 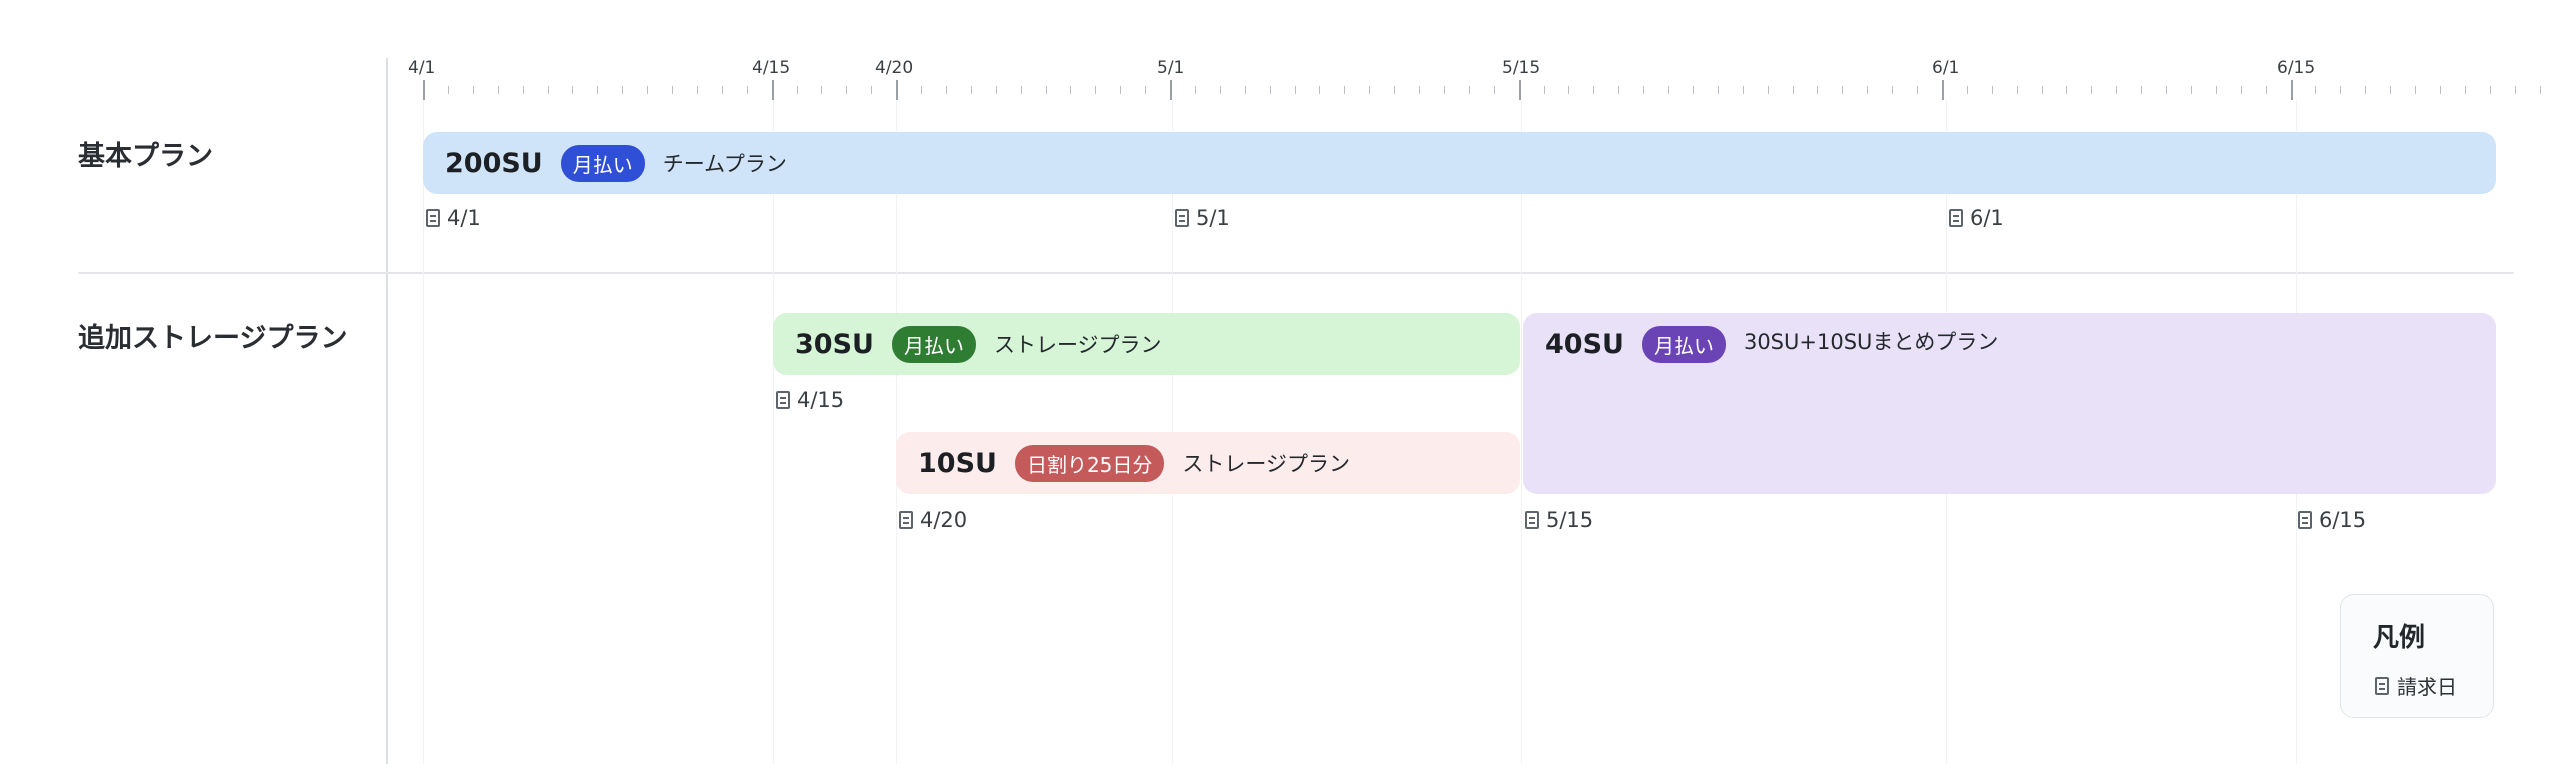 I want to click on billing-date-marker: 6/1, so click(x=1976, y=218).